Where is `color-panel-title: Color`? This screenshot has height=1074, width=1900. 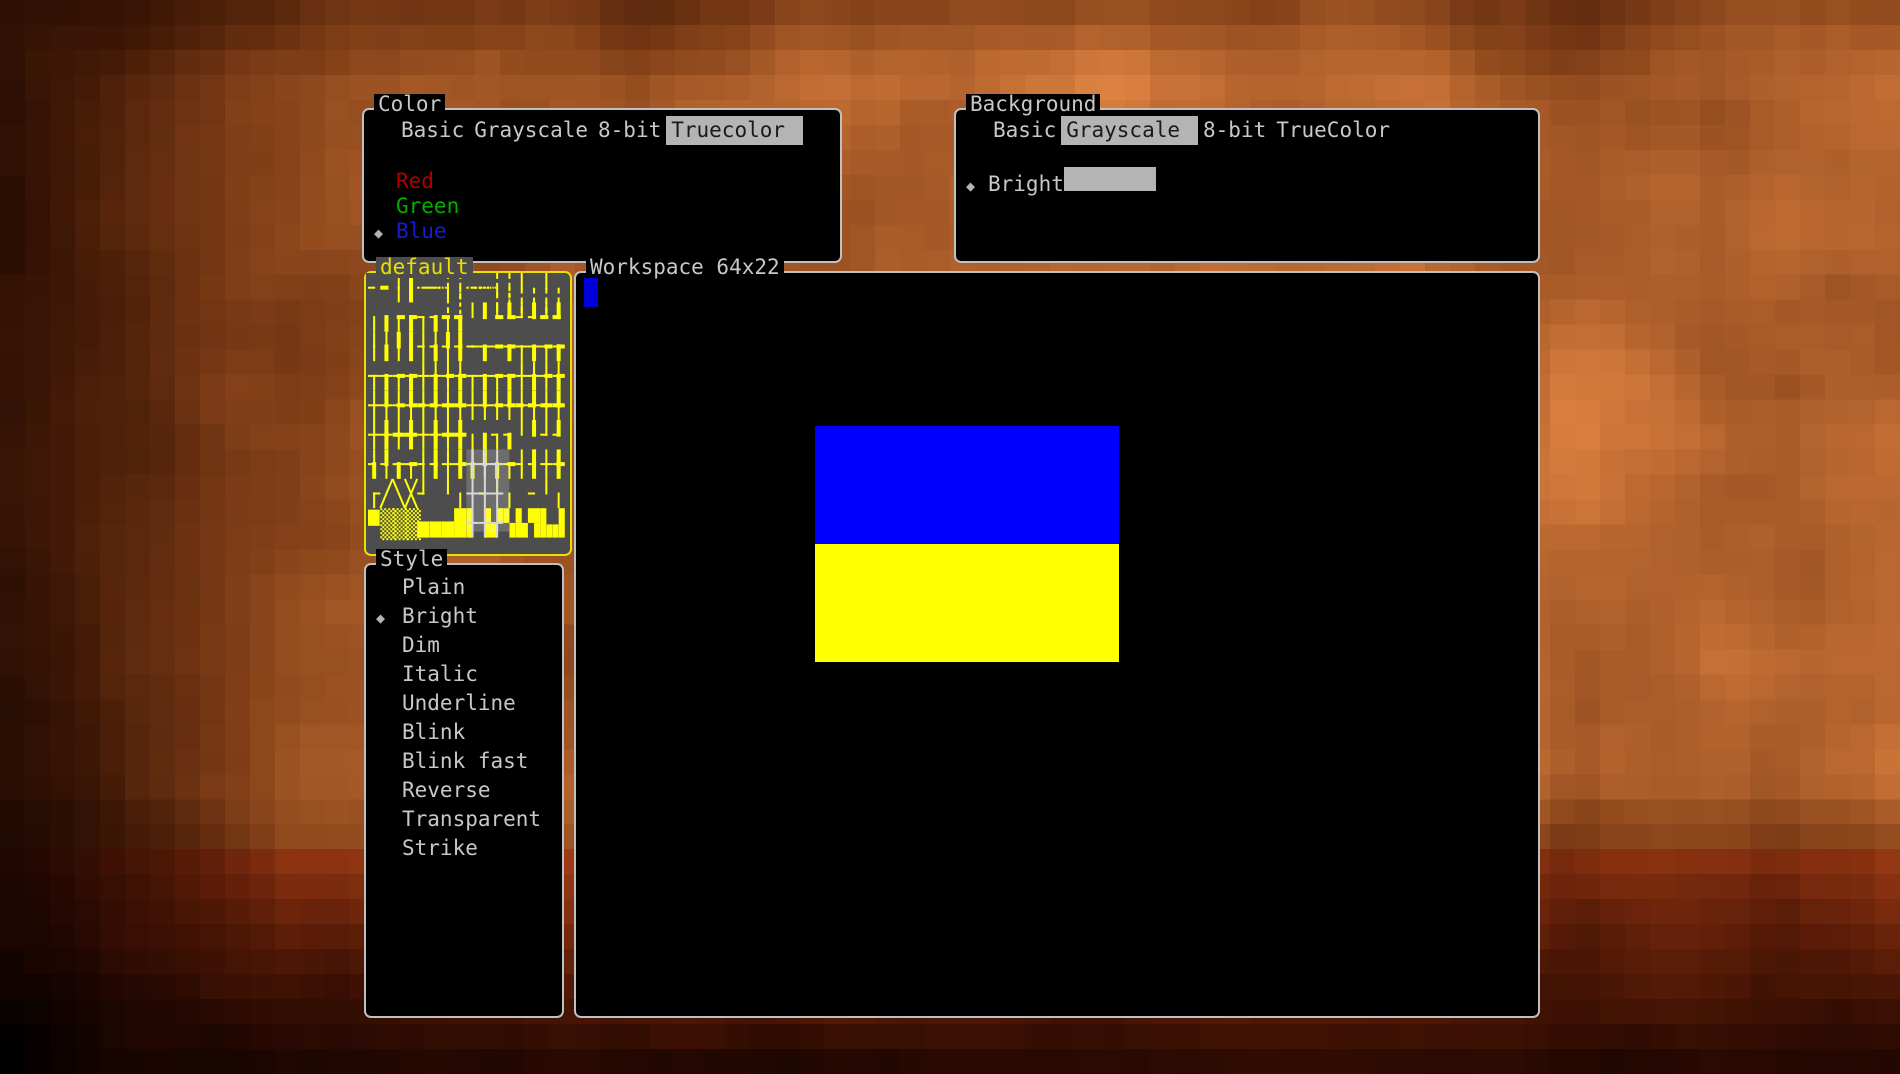
color-panel-title: Color is located at coordinates (410, 104).